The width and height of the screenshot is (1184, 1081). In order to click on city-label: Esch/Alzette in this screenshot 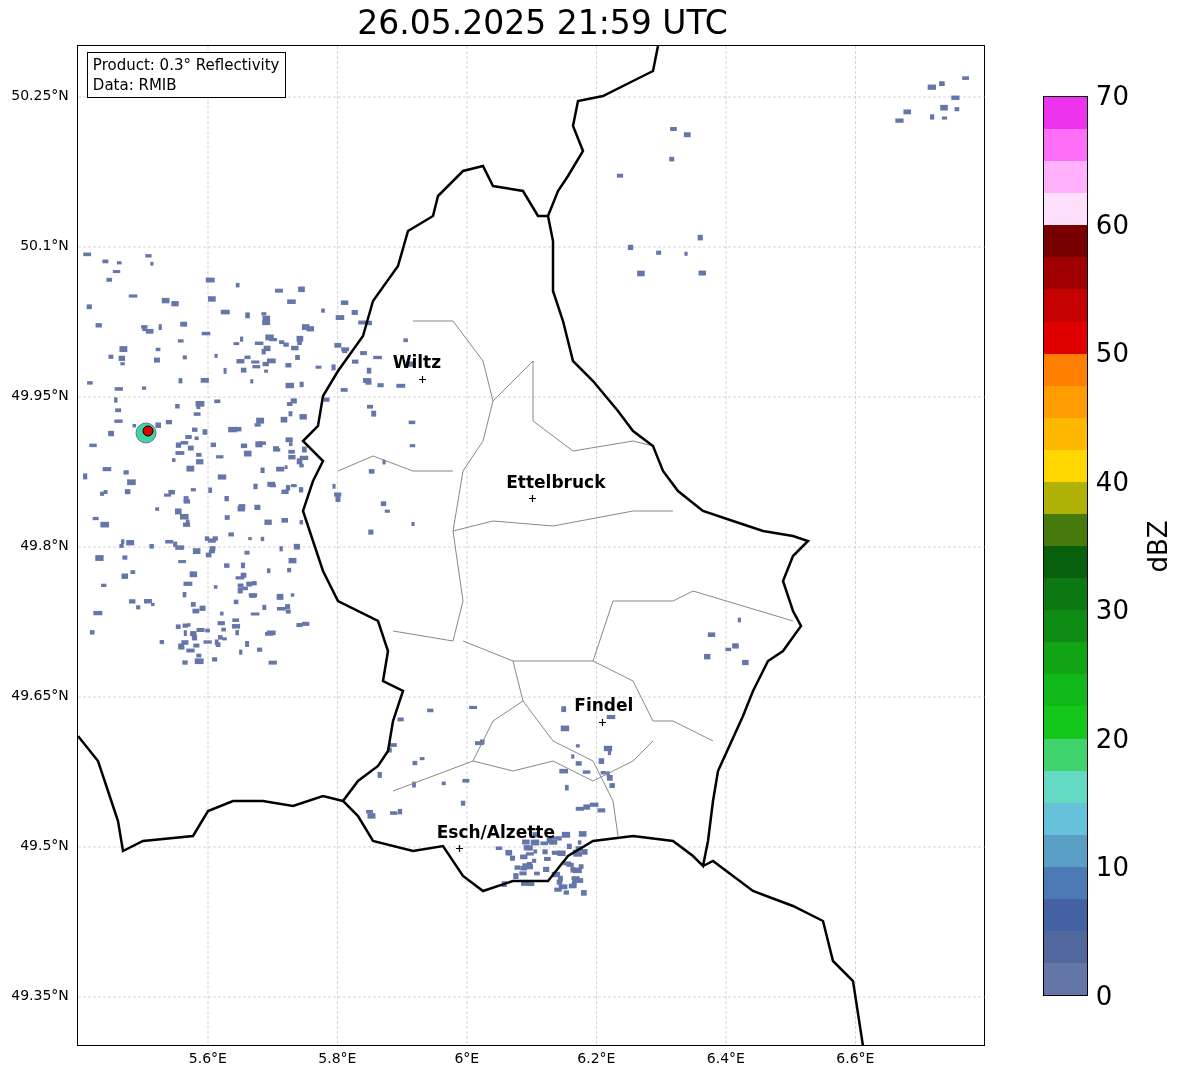, I will do `click(495, 832)`.